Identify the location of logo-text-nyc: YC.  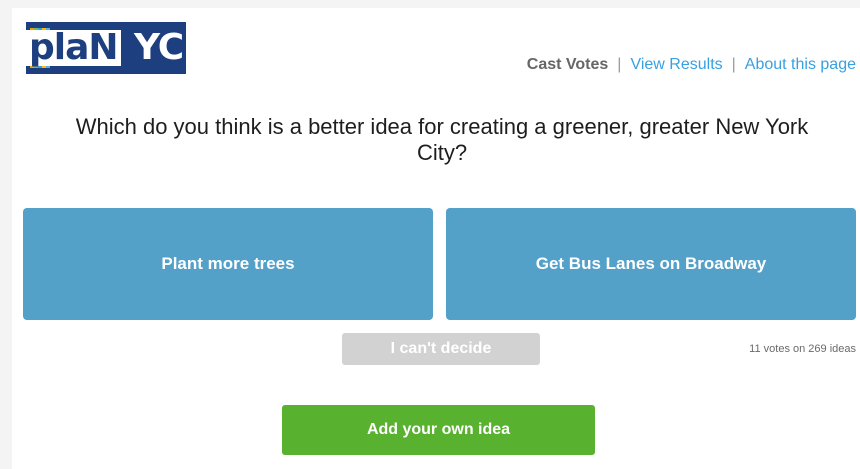
(159, 47).